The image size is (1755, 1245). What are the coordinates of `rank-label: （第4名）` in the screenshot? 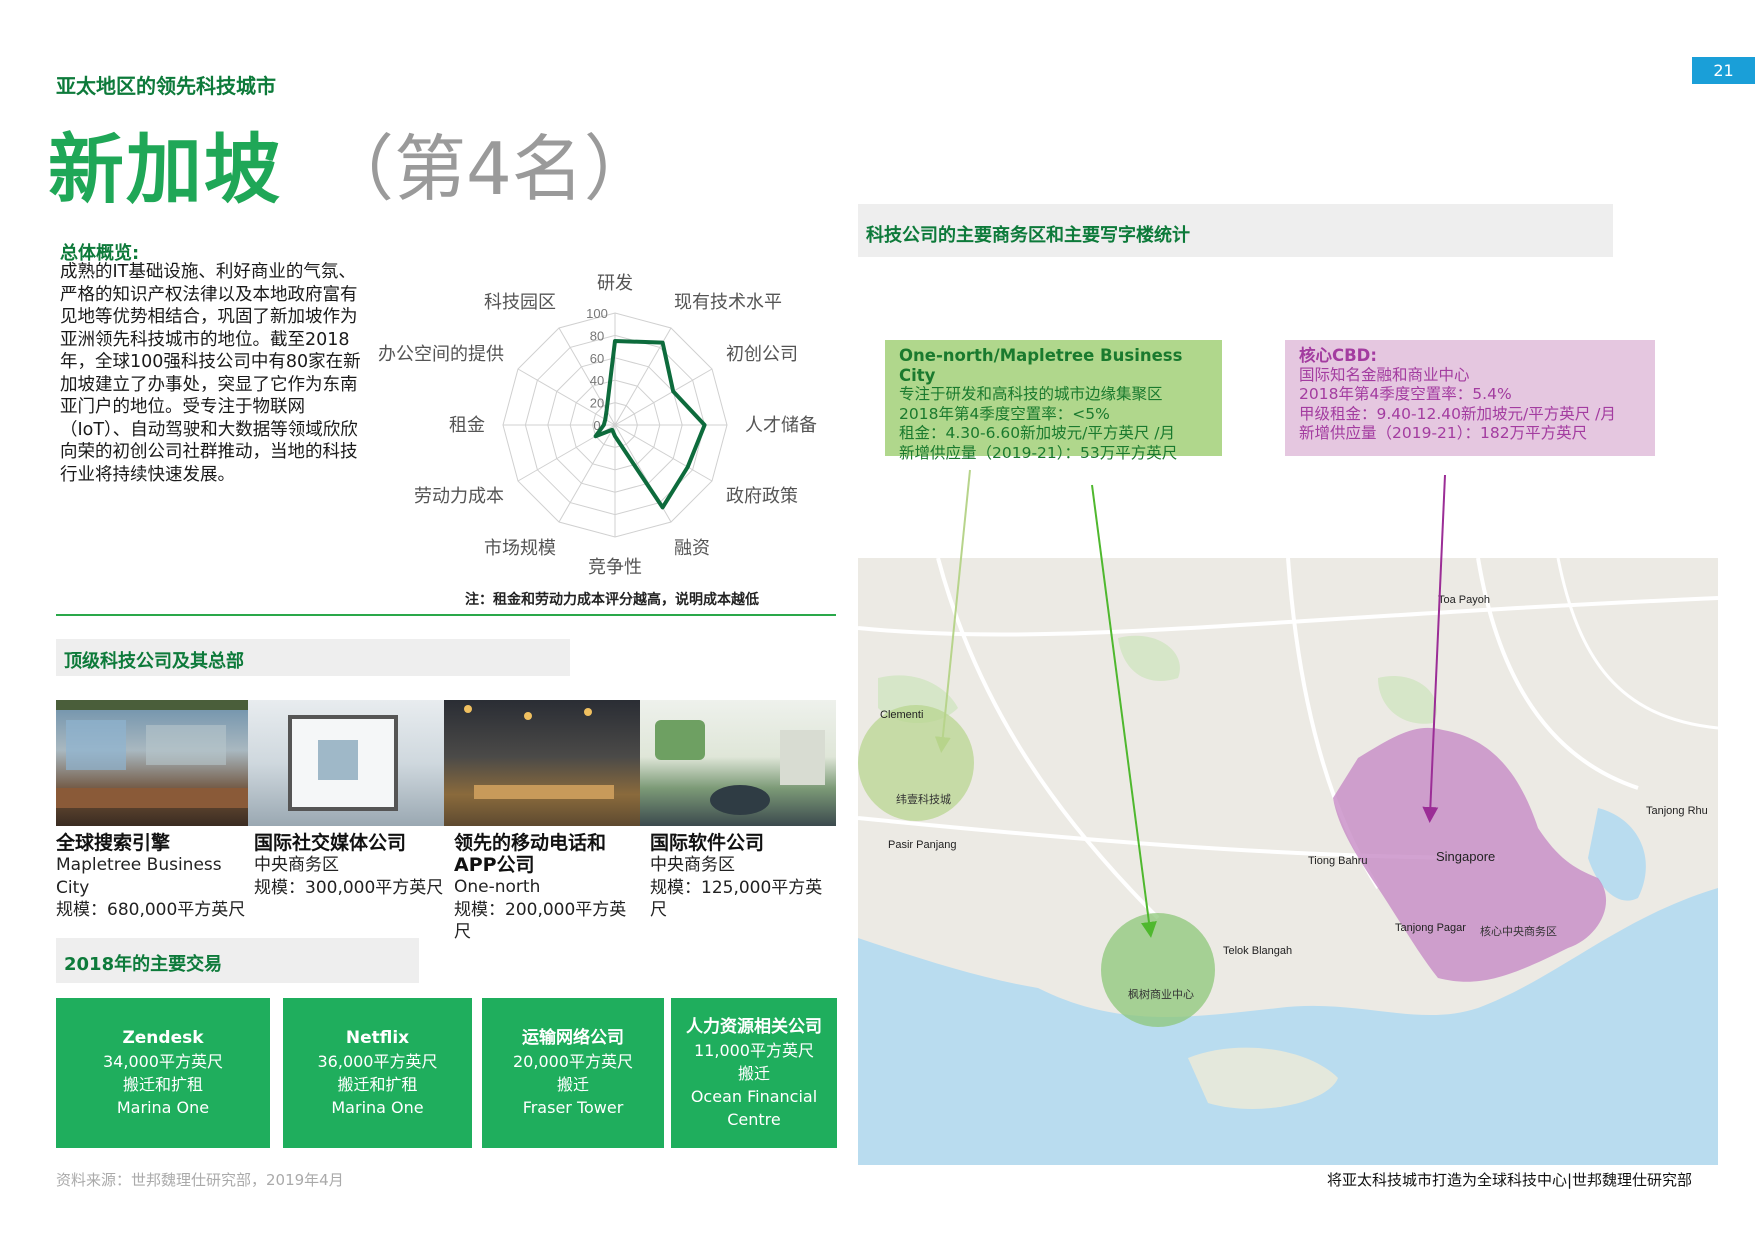 It's located at (489, 169).